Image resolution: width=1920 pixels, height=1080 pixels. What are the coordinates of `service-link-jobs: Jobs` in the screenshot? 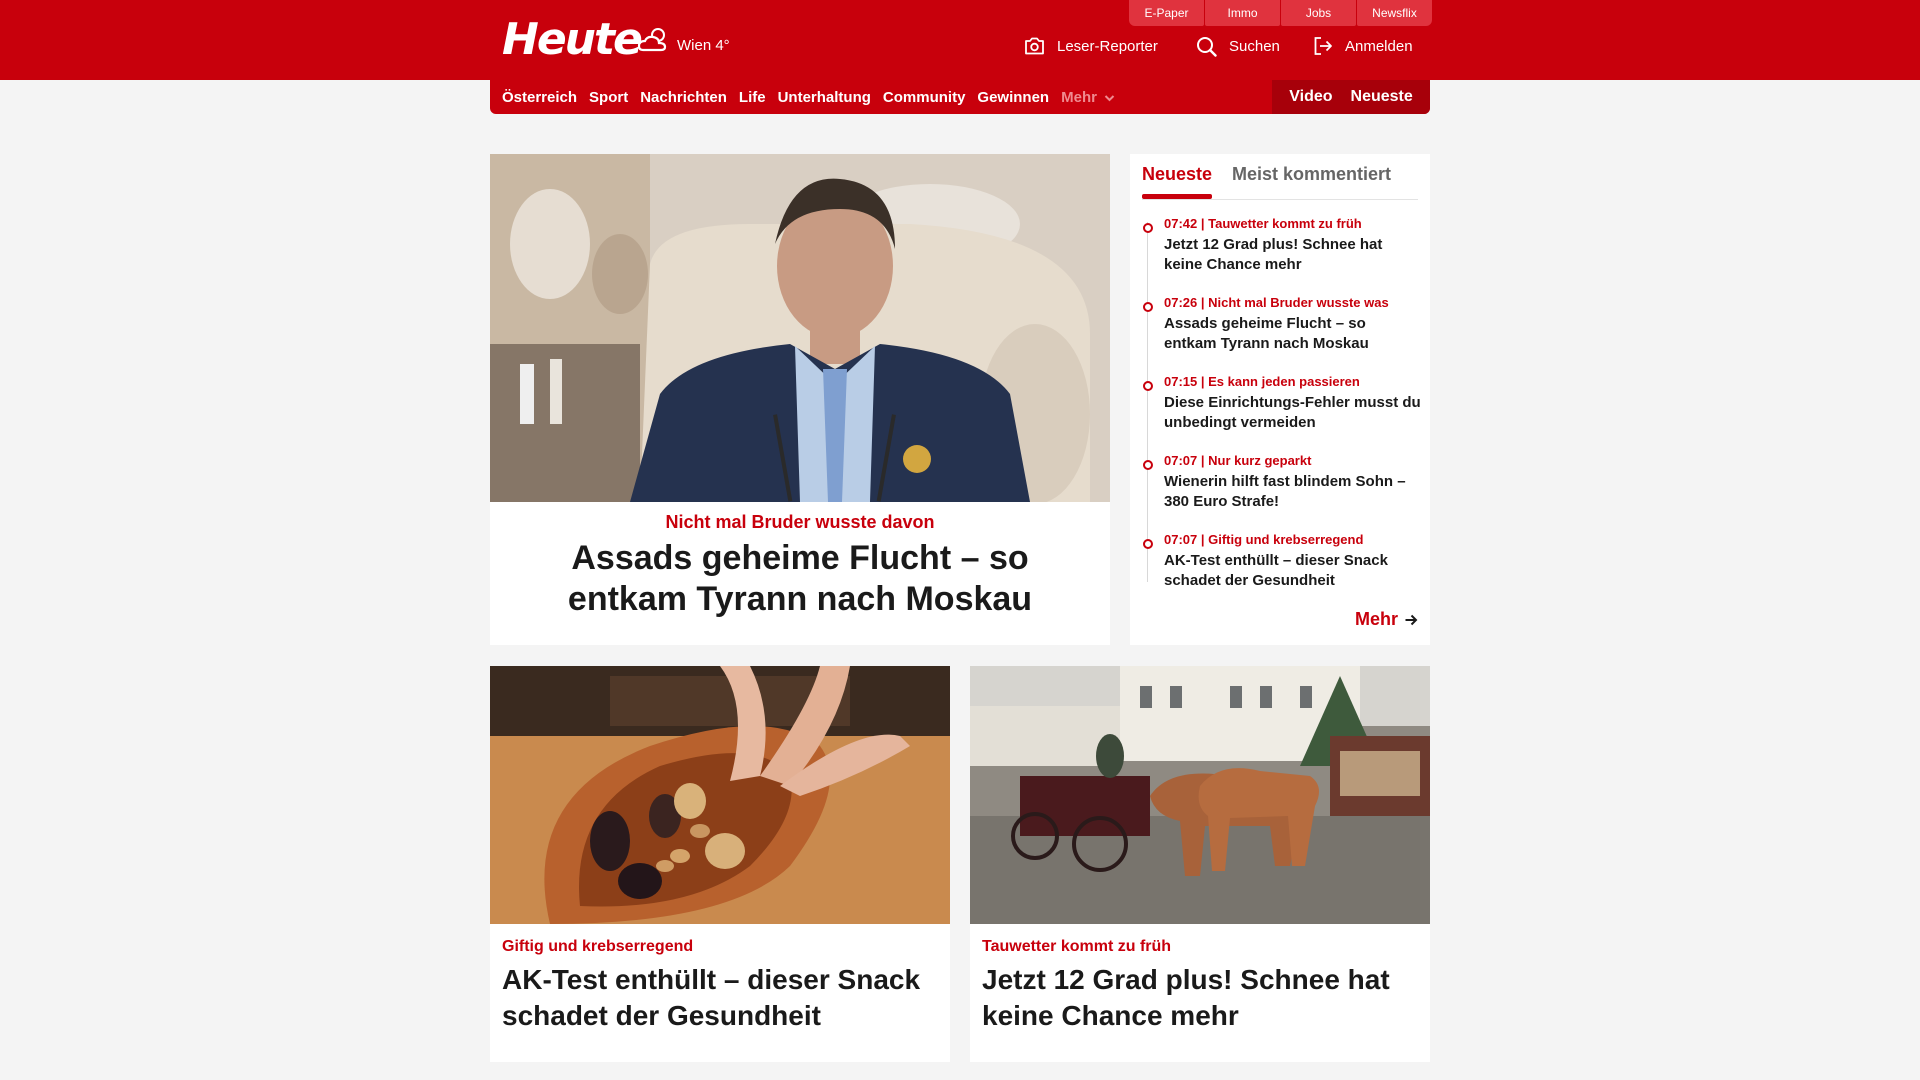 It's located at (1318, 13).